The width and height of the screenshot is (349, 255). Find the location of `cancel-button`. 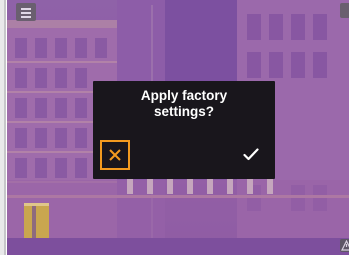

cancel-button is located at coordinates (115, 155).